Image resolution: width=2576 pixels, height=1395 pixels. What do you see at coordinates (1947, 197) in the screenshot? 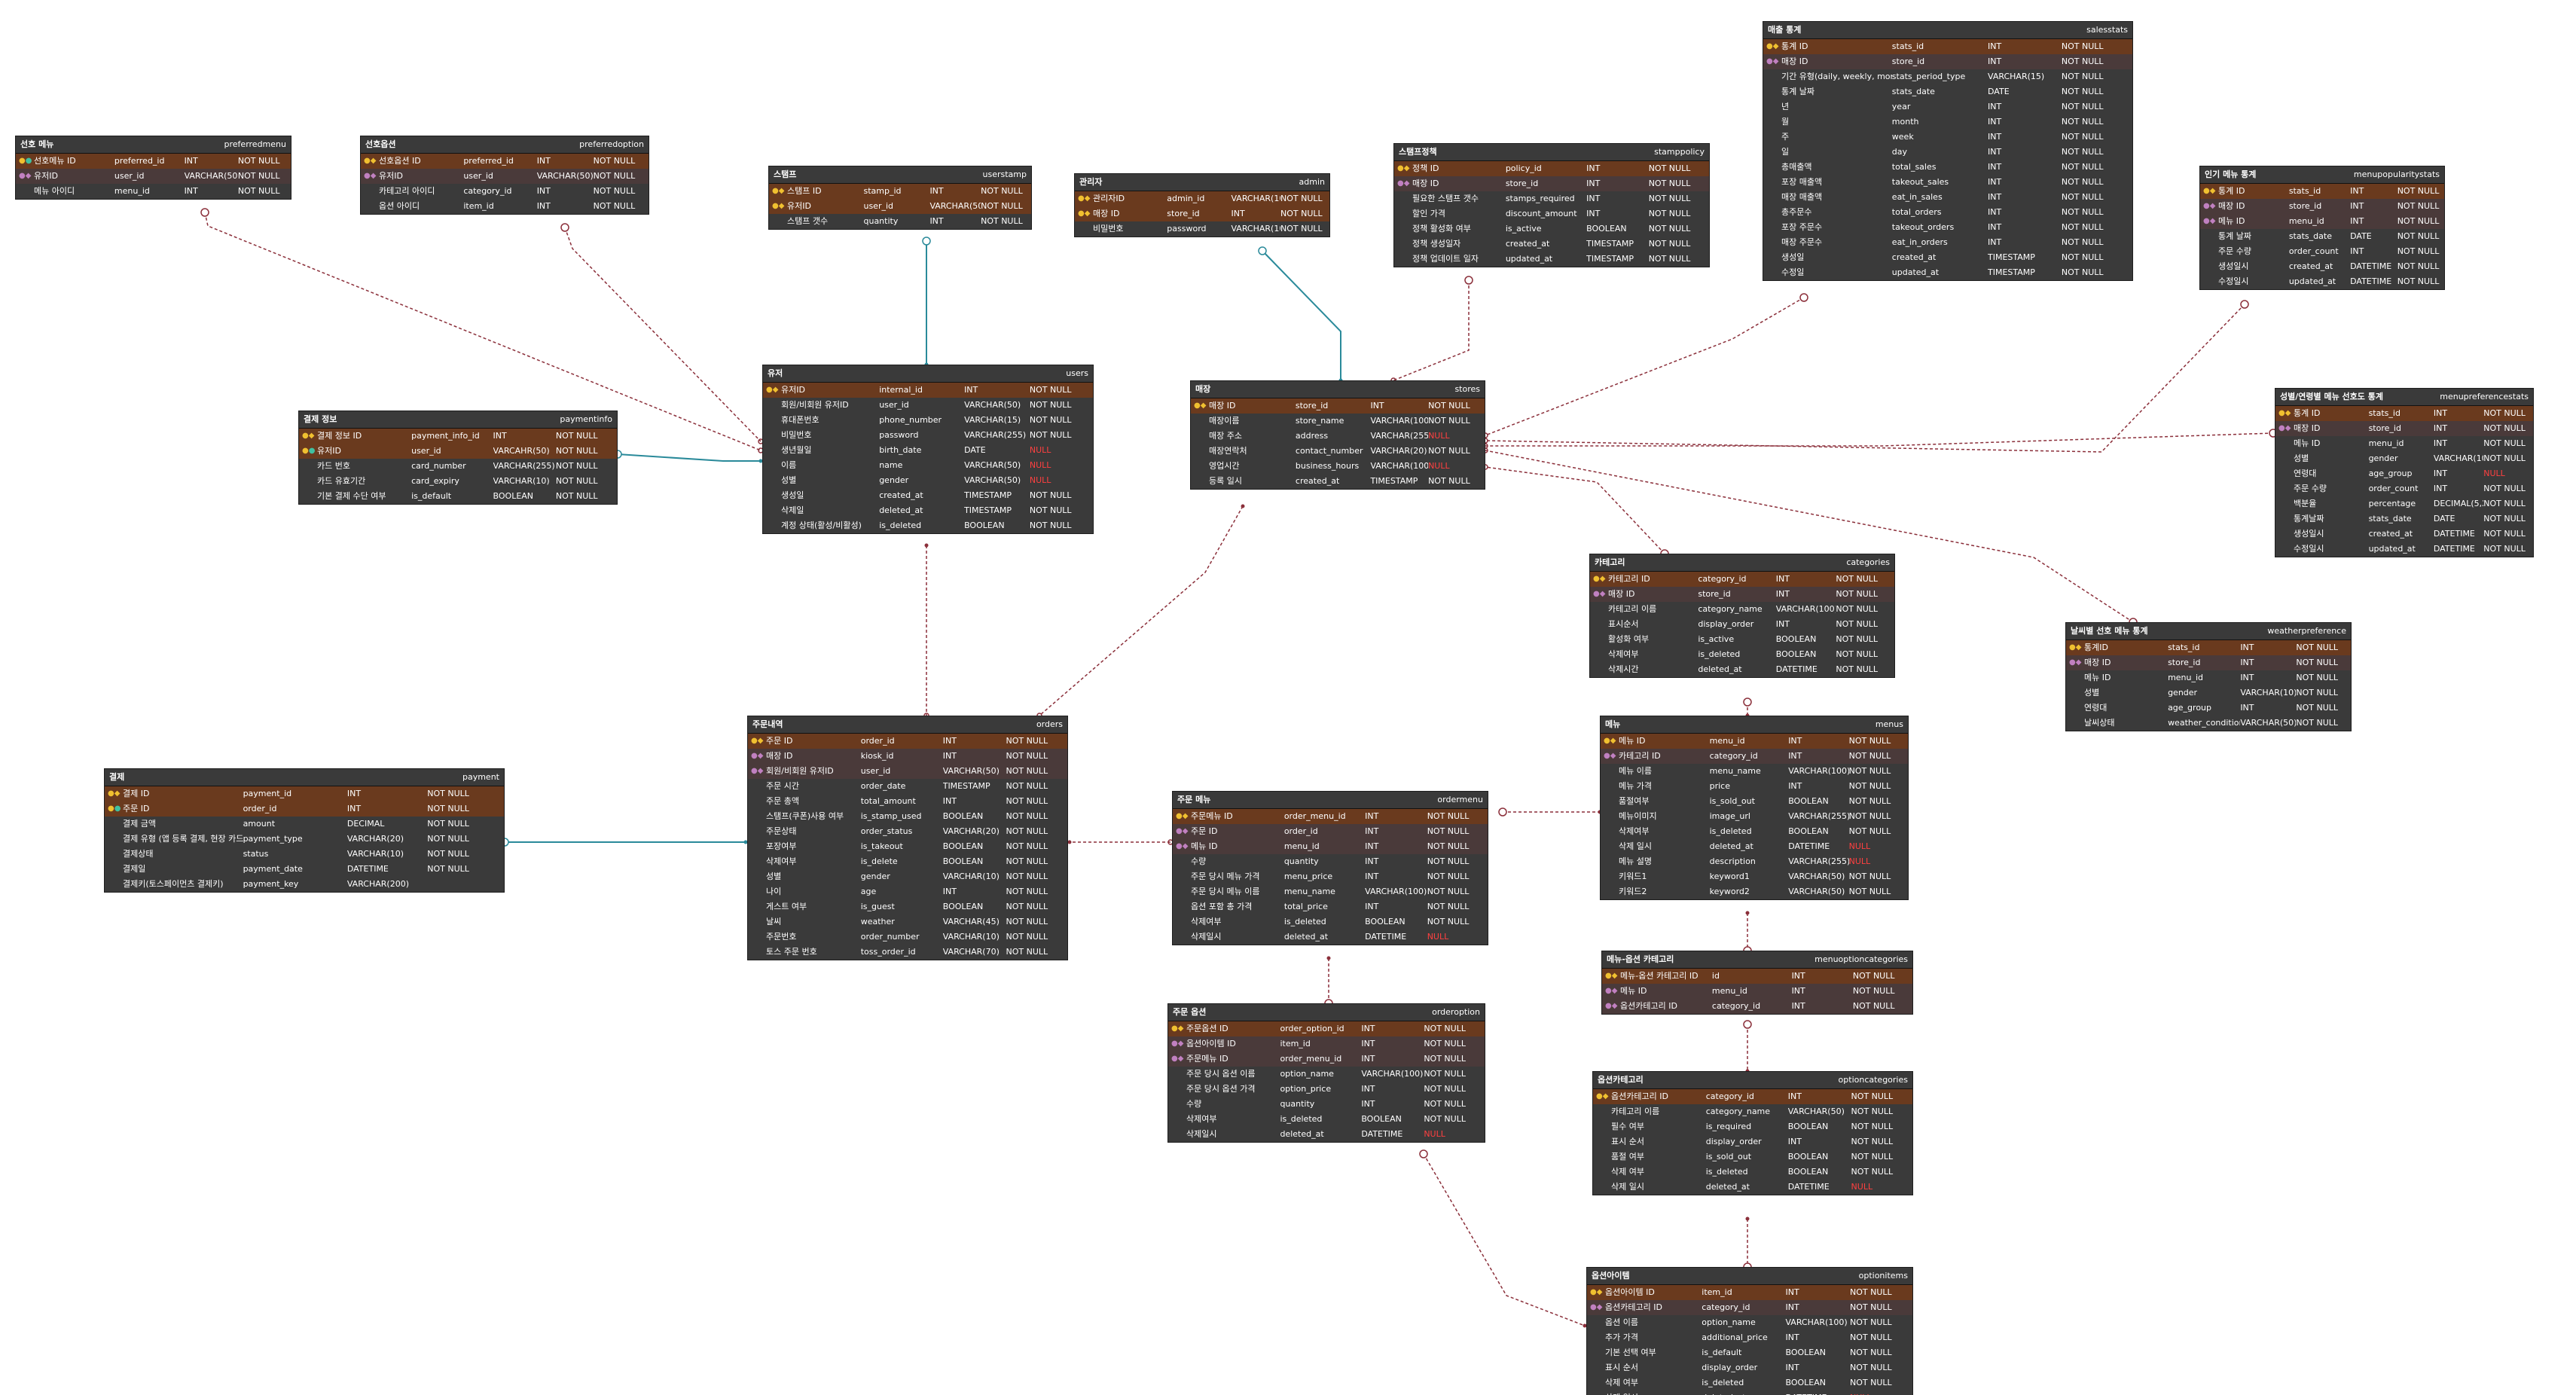
I see `column-row: 매장 매출액 eat_in_sales INT NOT NULL` at bounding box center [1947, 197].